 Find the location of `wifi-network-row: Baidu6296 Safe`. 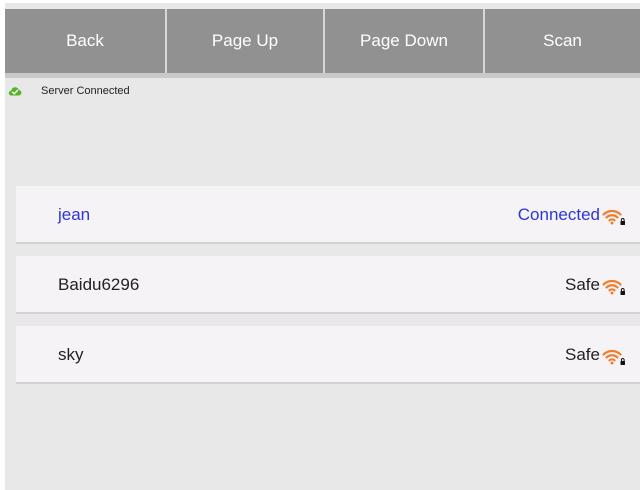

wifi-network-row: Baidu6296 Safe is located at coordinates (328, 285).